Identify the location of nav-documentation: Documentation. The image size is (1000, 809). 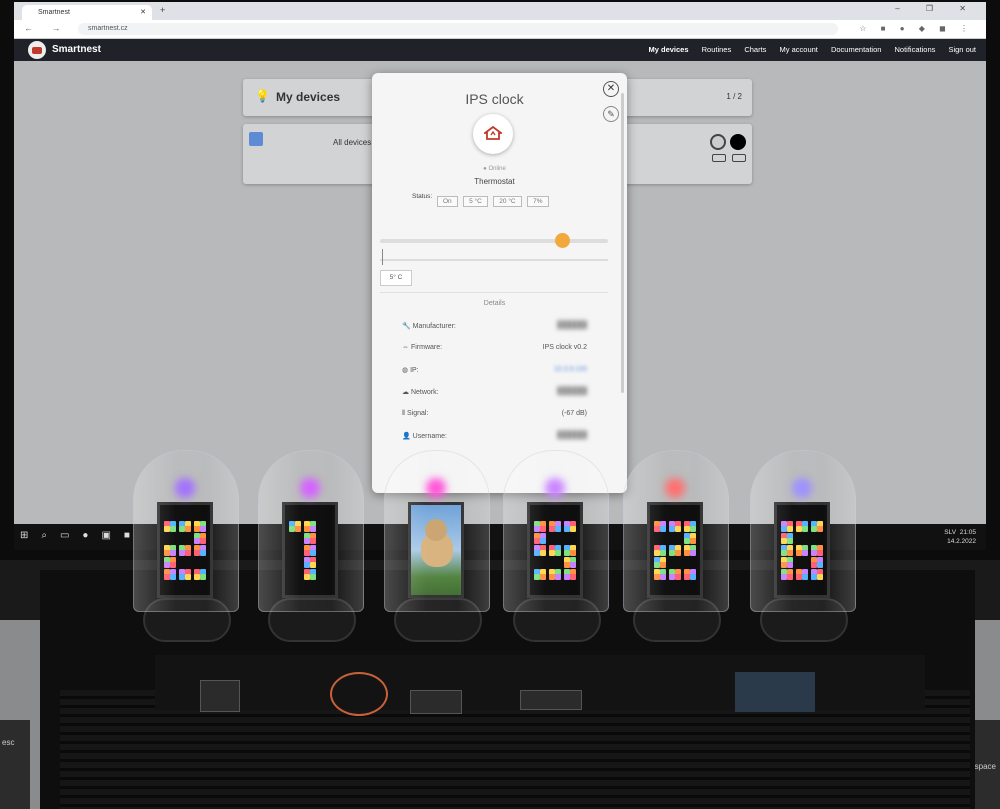
(856, 49).